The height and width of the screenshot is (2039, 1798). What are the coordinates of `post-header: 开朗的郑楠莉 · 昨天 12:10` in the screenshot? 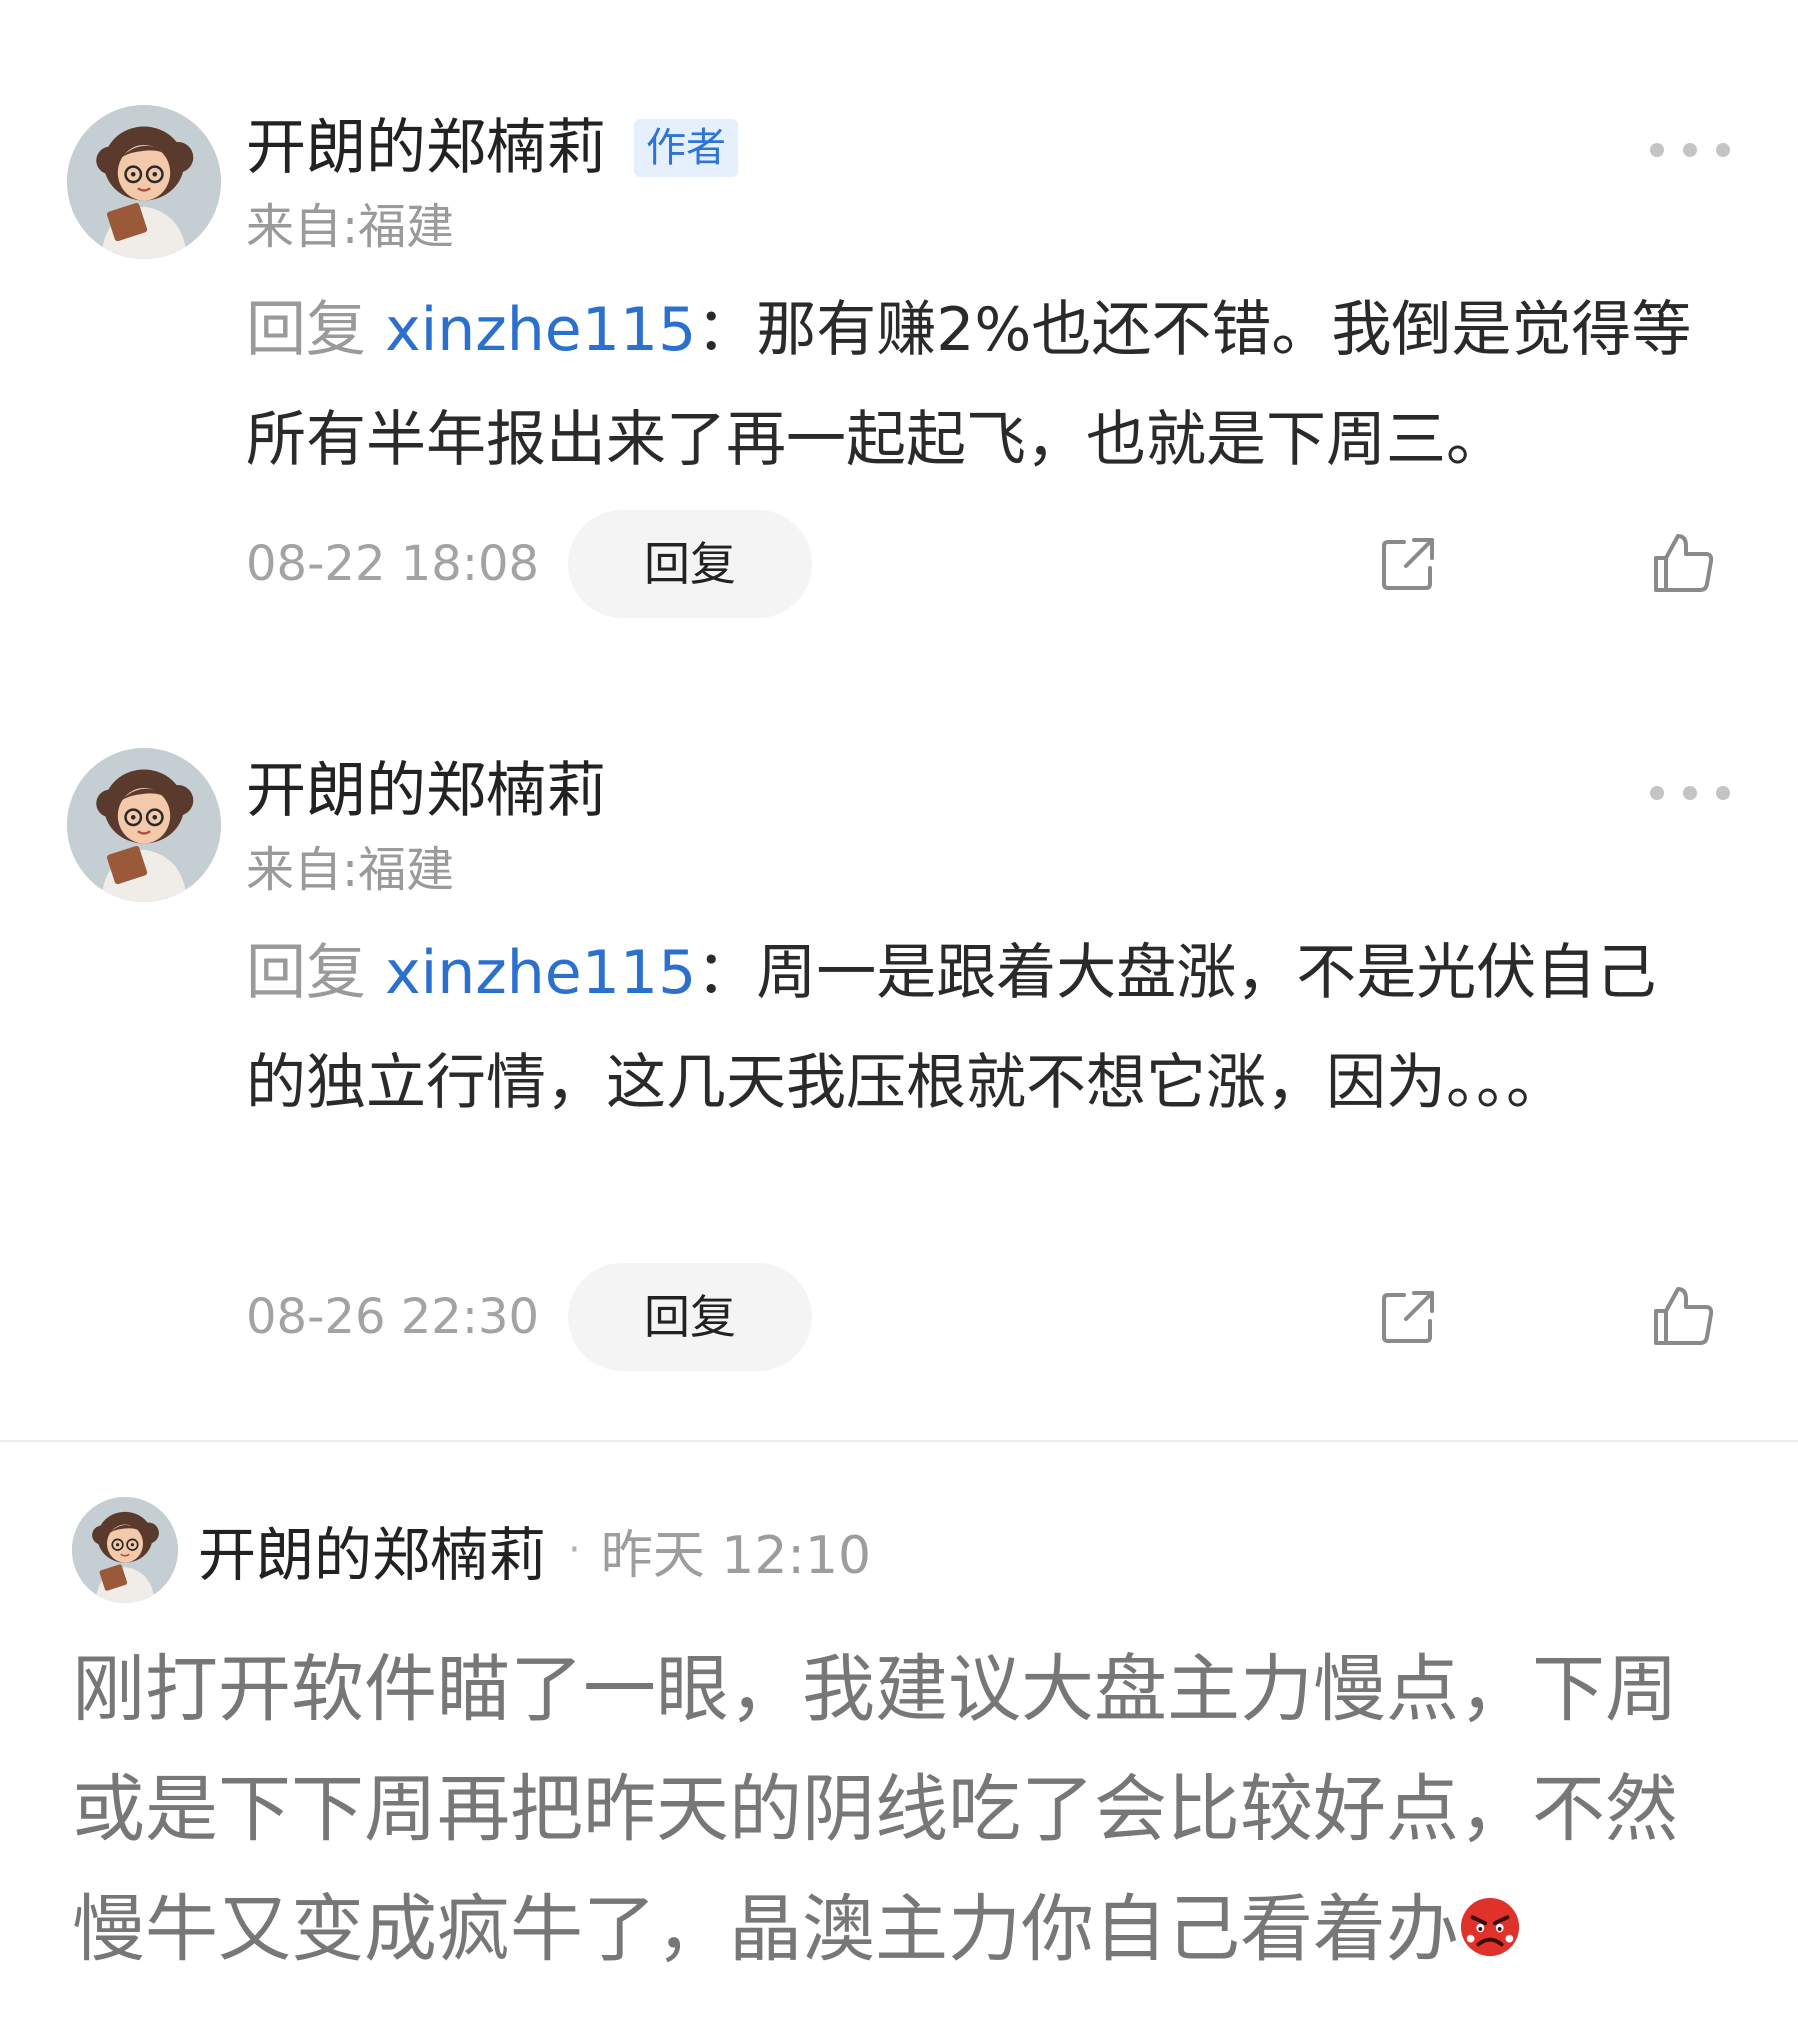 It's located at (471, 1550).